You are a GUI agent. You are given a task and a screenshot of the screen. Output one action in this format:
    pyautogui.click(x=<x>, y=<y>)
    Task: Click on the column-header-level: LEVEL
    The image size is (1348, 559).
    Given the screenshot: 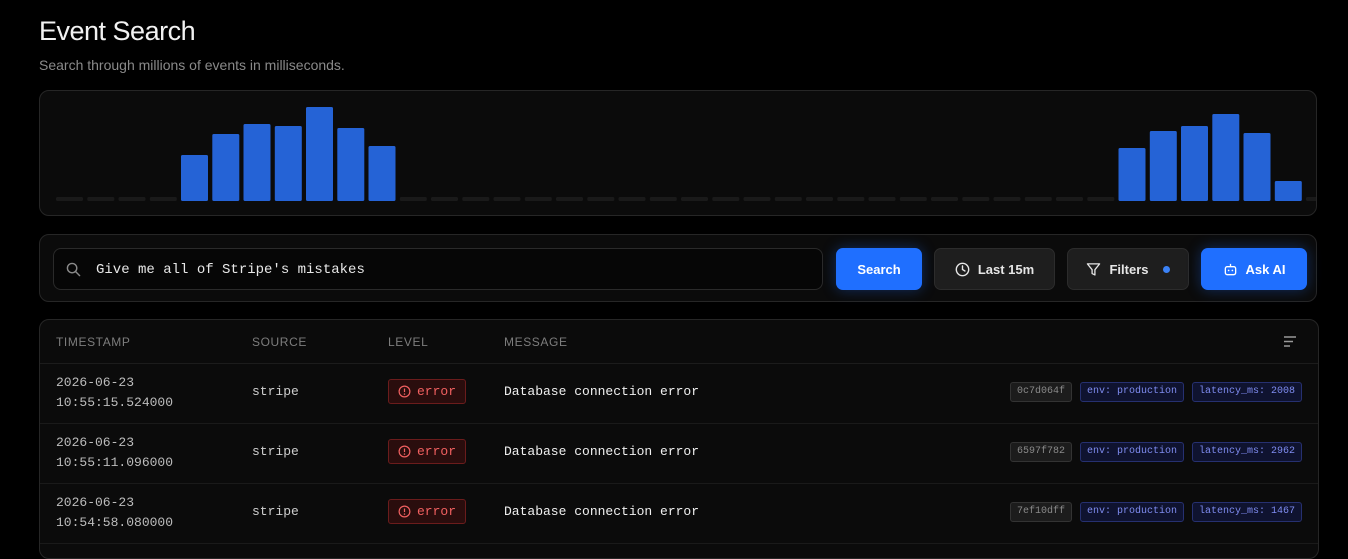 What is the action you would take?
    pyautogui.click(x=408, y=342)
    